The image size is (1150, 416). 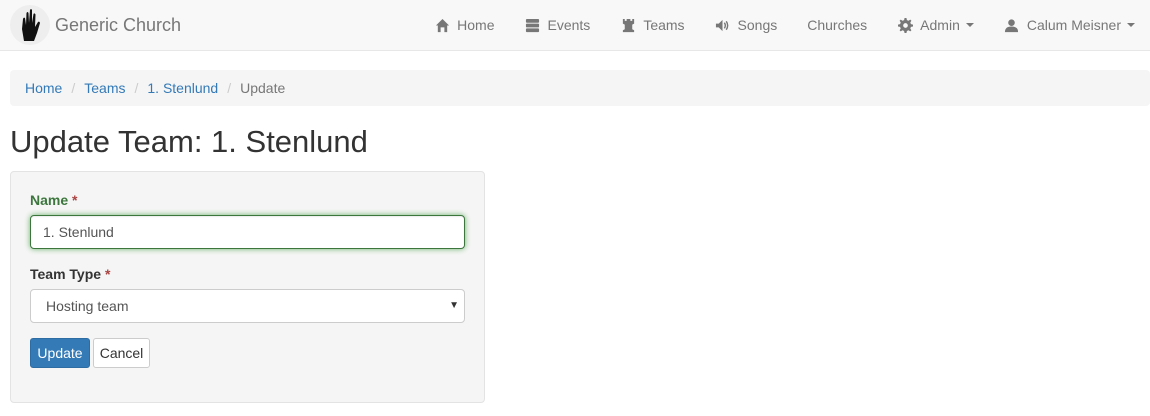 I want to click on nav-events-label: Events, so click(x=569, y=25).